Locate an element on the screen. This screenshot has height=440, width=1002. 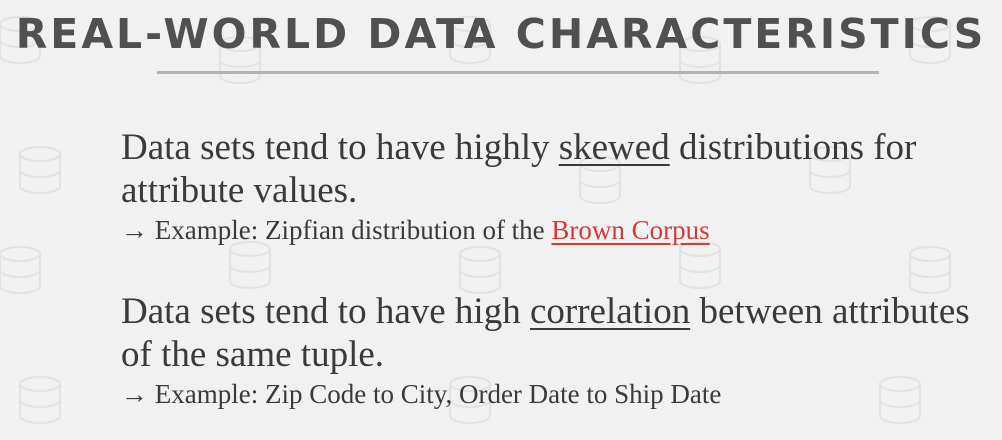
emphasis-skewed: skewed is located at coordinates (614, 147).